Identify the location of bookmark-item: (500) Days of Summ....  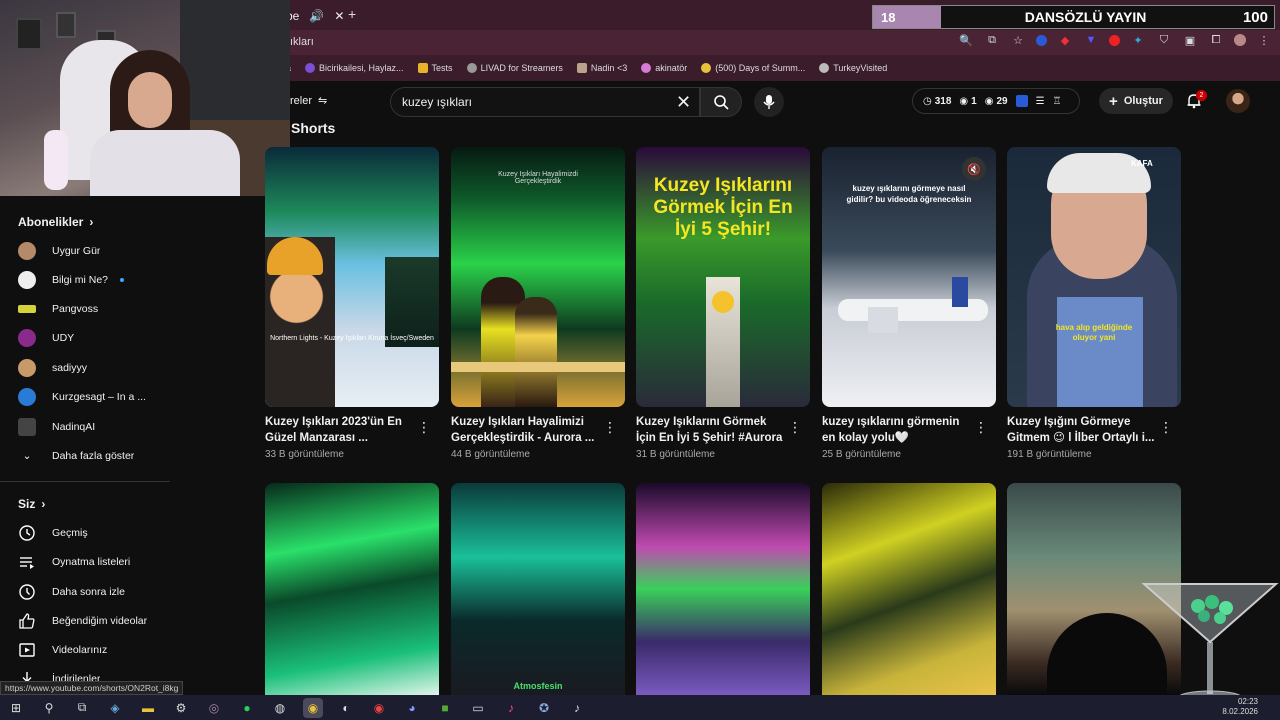
(753, 68).